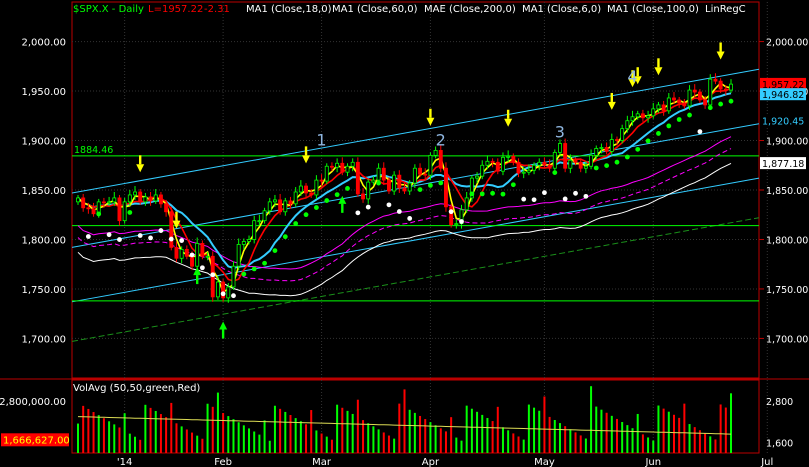  Describe the element at coordinates (124, 462) in the screenshot. I see `x-tick-label: '14` at that location.